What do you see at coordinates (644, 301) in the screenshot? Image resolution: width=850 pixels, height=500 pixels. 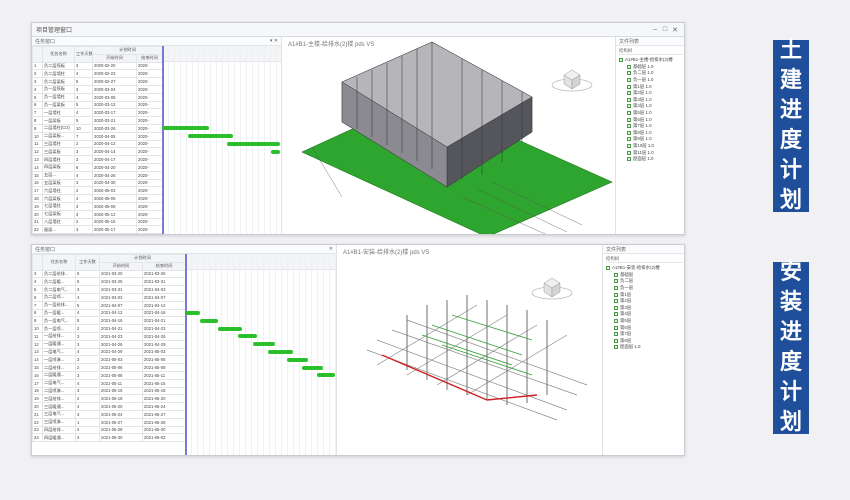 I see `tree-item: 第2层` at bounding box center [644, 301].